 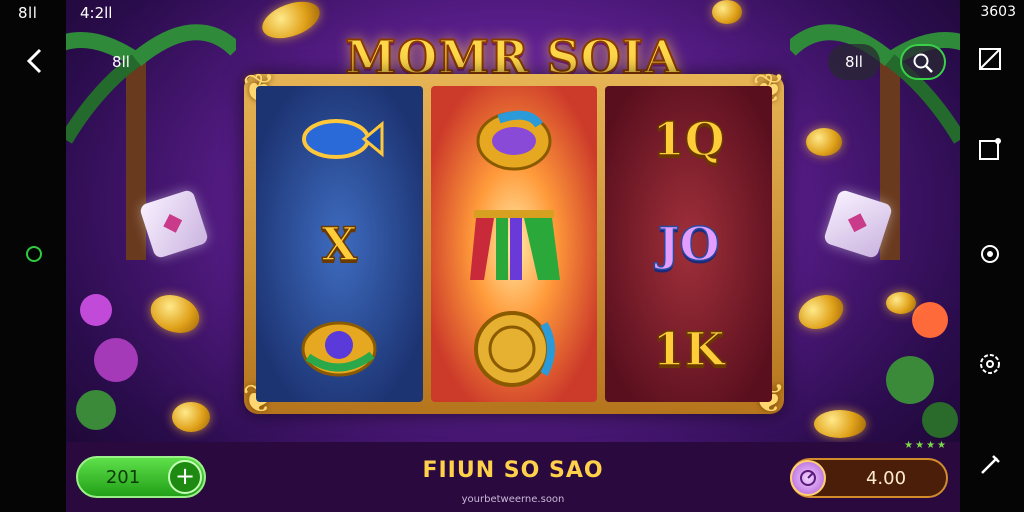 I want to click on status-time-right: 3603, so click(x=998, y=12).